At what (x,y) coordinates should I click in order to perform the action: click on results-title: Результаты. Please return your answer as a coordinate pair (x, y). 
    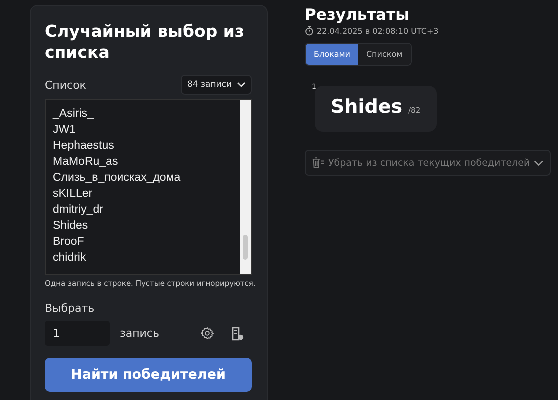
    Looking at the image, I should click on (358, 15).